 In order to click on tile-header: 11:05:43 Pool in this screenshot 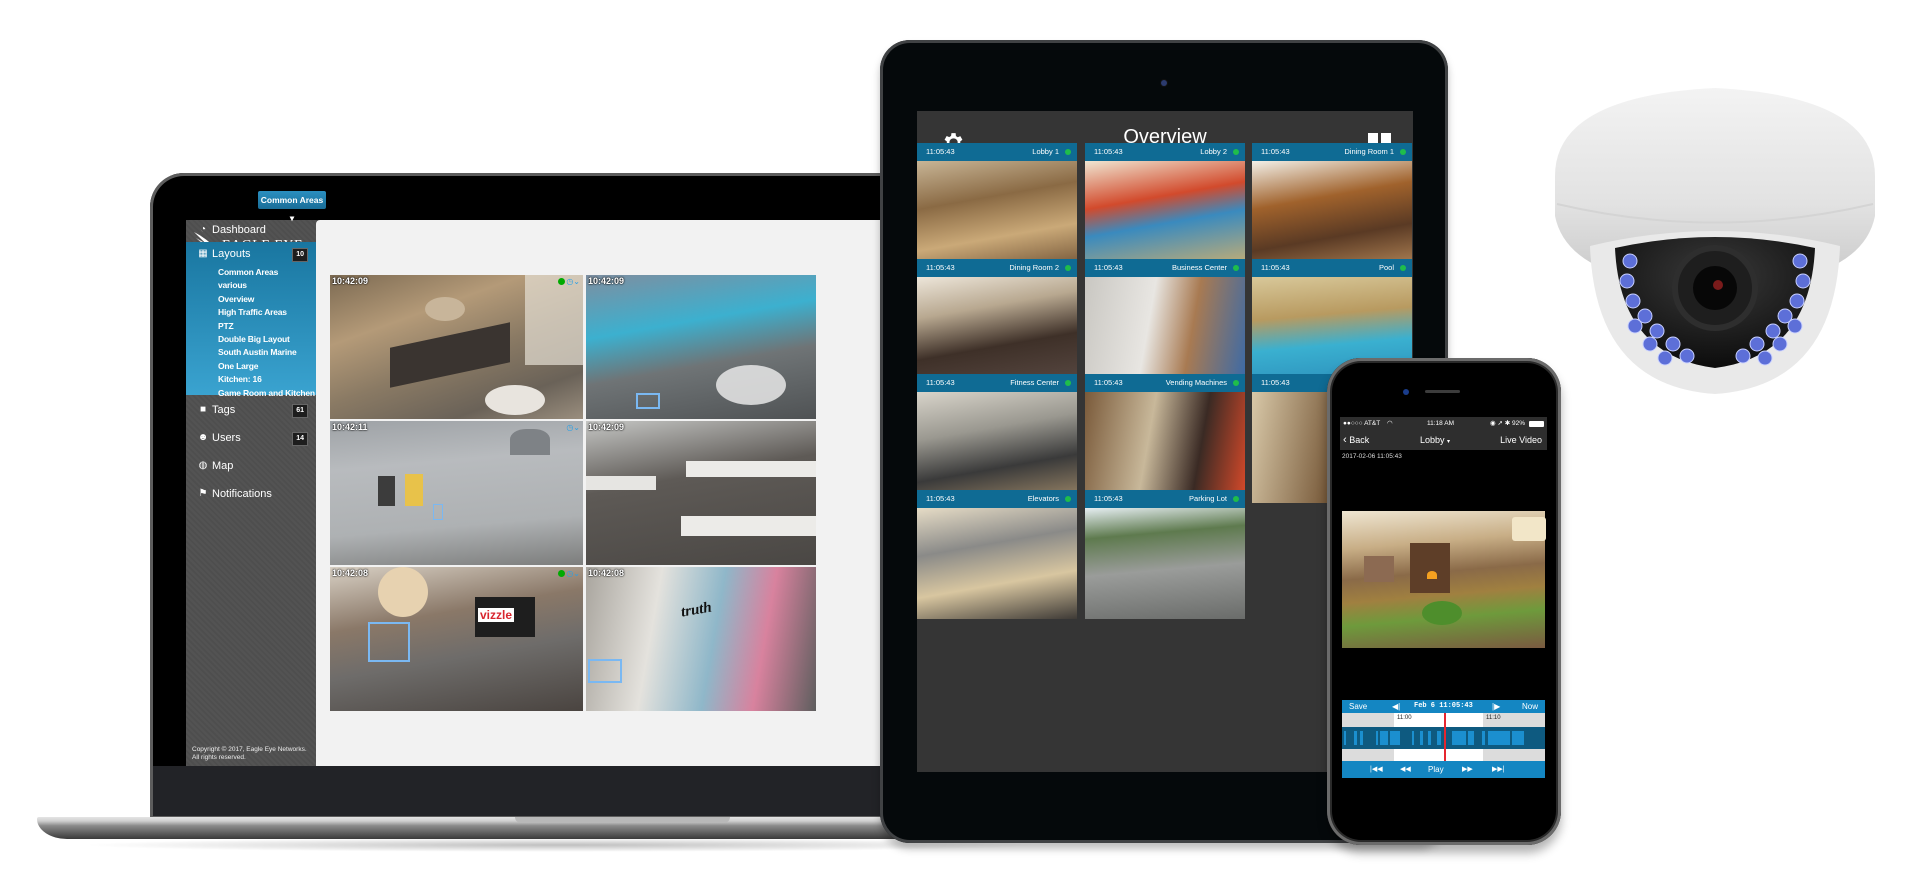, I will do `click(1332, 268)`.